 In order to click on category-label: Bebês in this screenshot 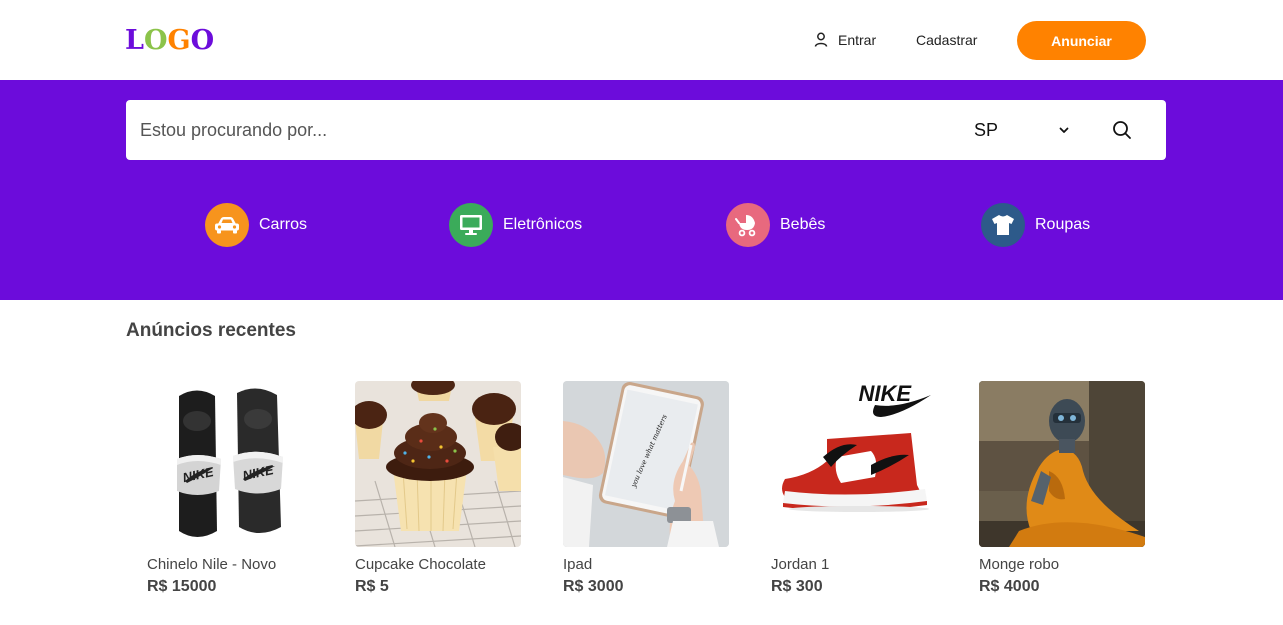, I will do `click(803, 224)`.